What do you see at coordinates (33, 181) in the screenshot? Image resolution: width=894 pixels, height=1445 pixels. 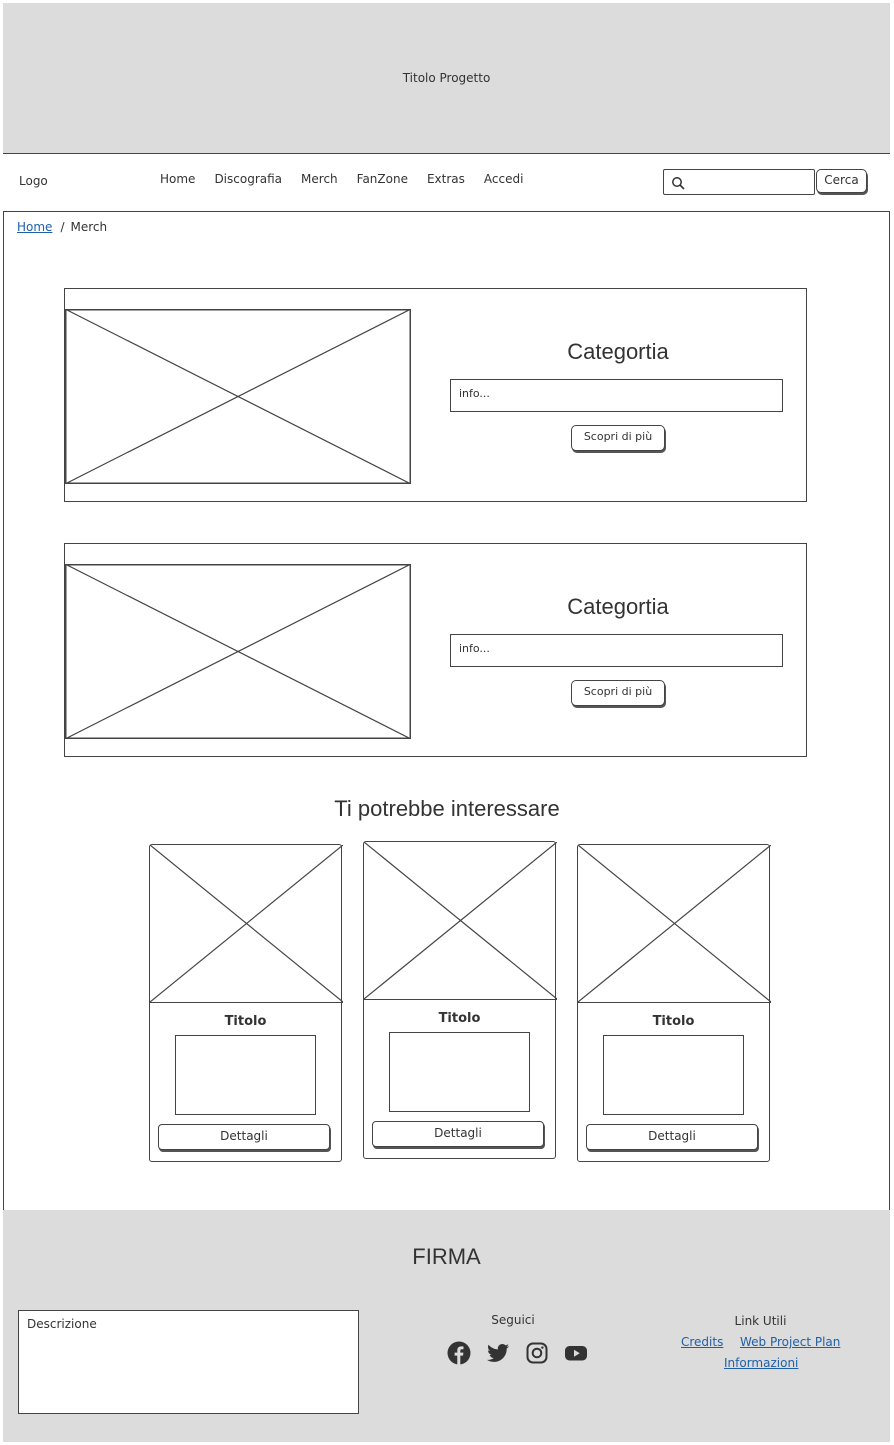 I see `logo: Logo` at bounding box center [33, 181].